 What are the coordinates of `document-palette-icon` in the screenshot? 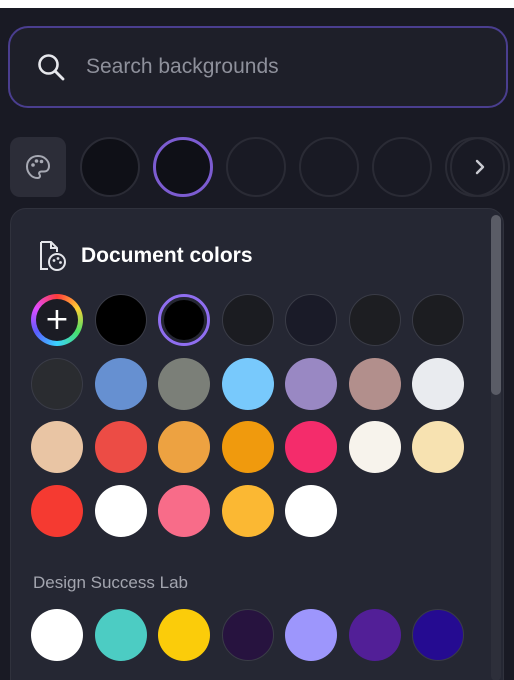 It's located at (53, 256).